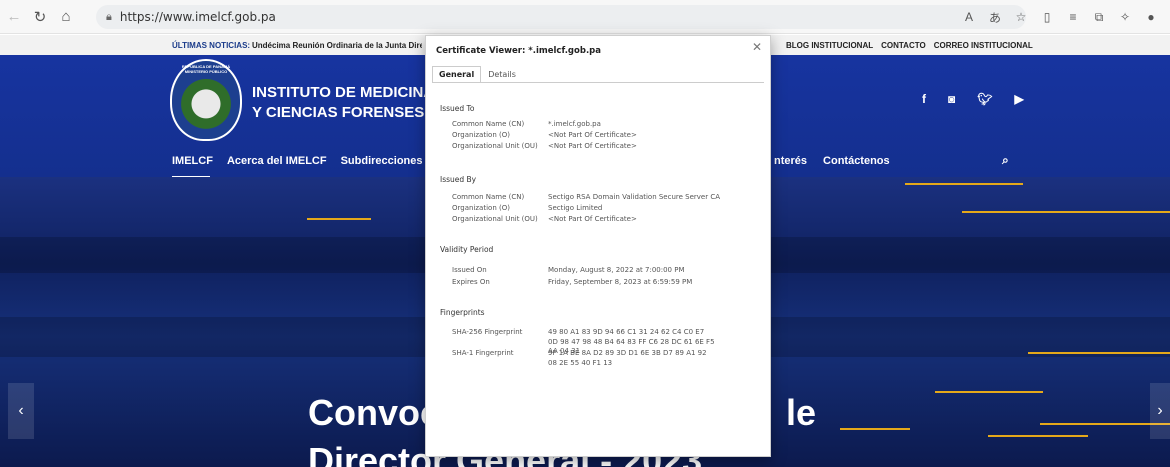 Image resolution: width=1170 pixels, height=467 pixels. Describe the element at coordinates (458, 179) in the screenshot. I see `section-issued-by: Issued By` at that location.